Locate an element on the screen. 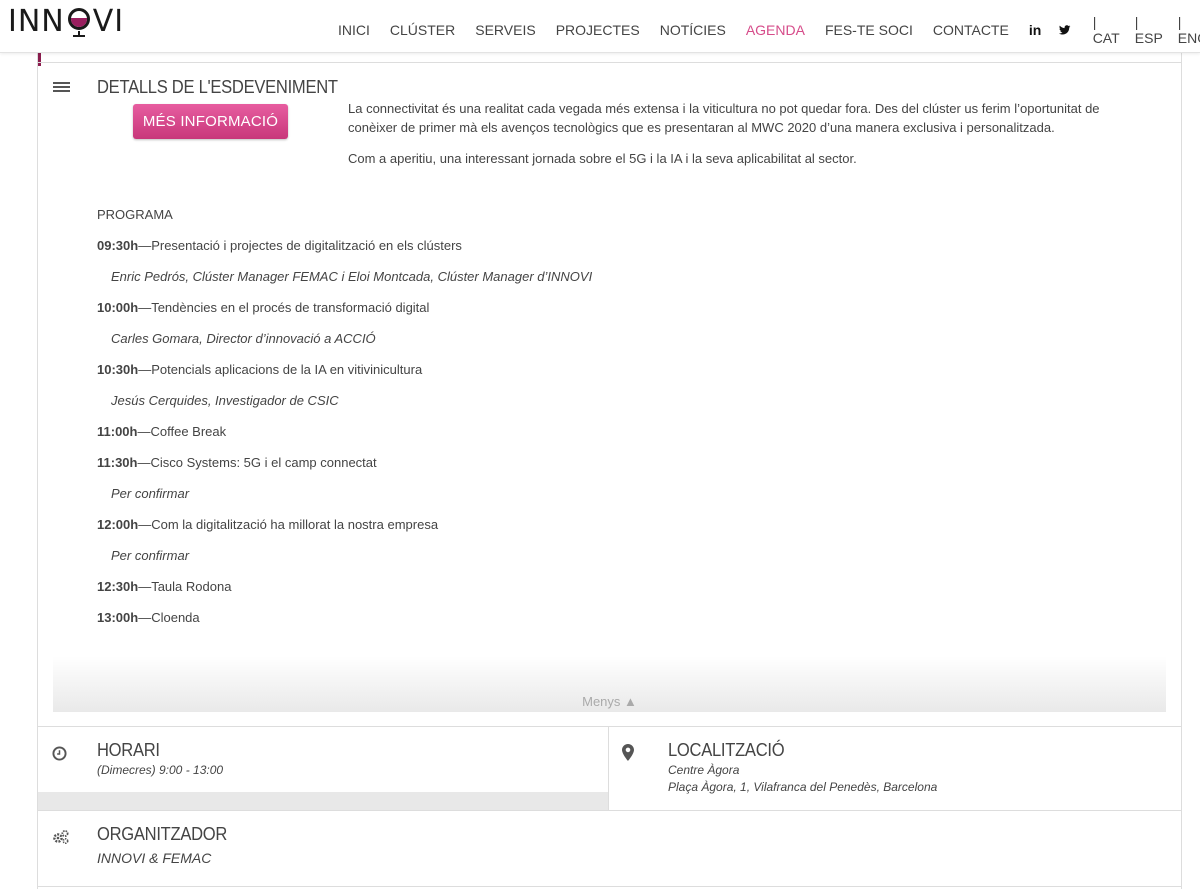  program-time: 09:30h is located at coordinates (118, 245).